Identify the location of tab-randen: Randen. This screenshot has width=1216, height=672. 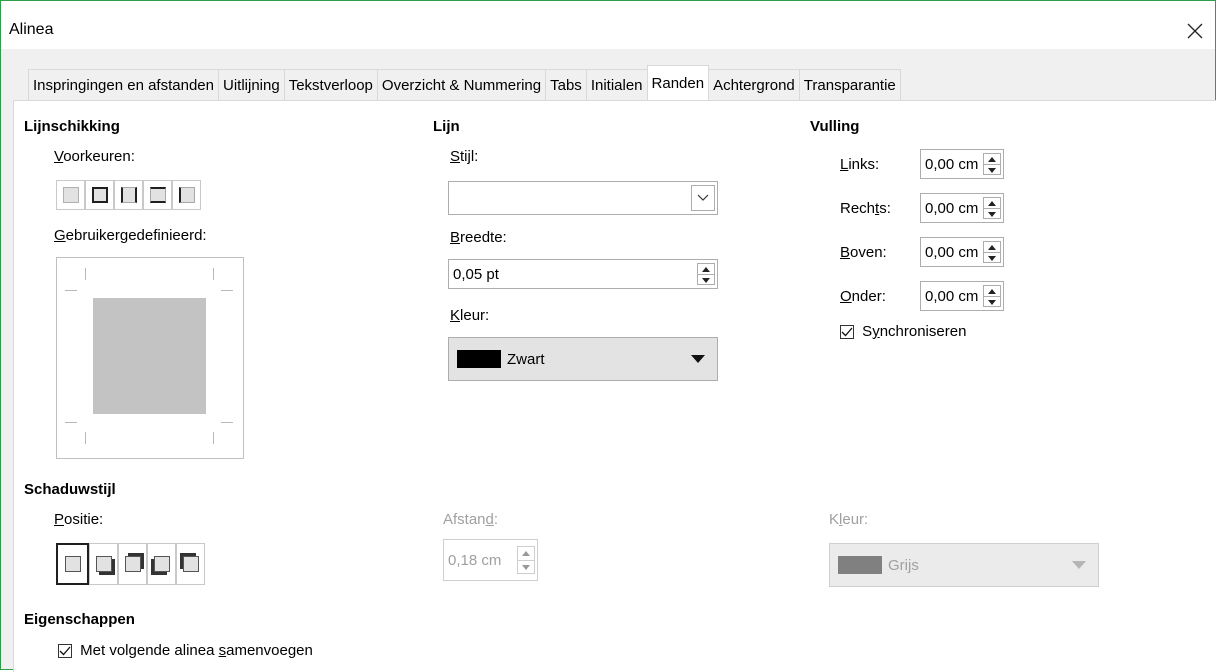
(678, 82).